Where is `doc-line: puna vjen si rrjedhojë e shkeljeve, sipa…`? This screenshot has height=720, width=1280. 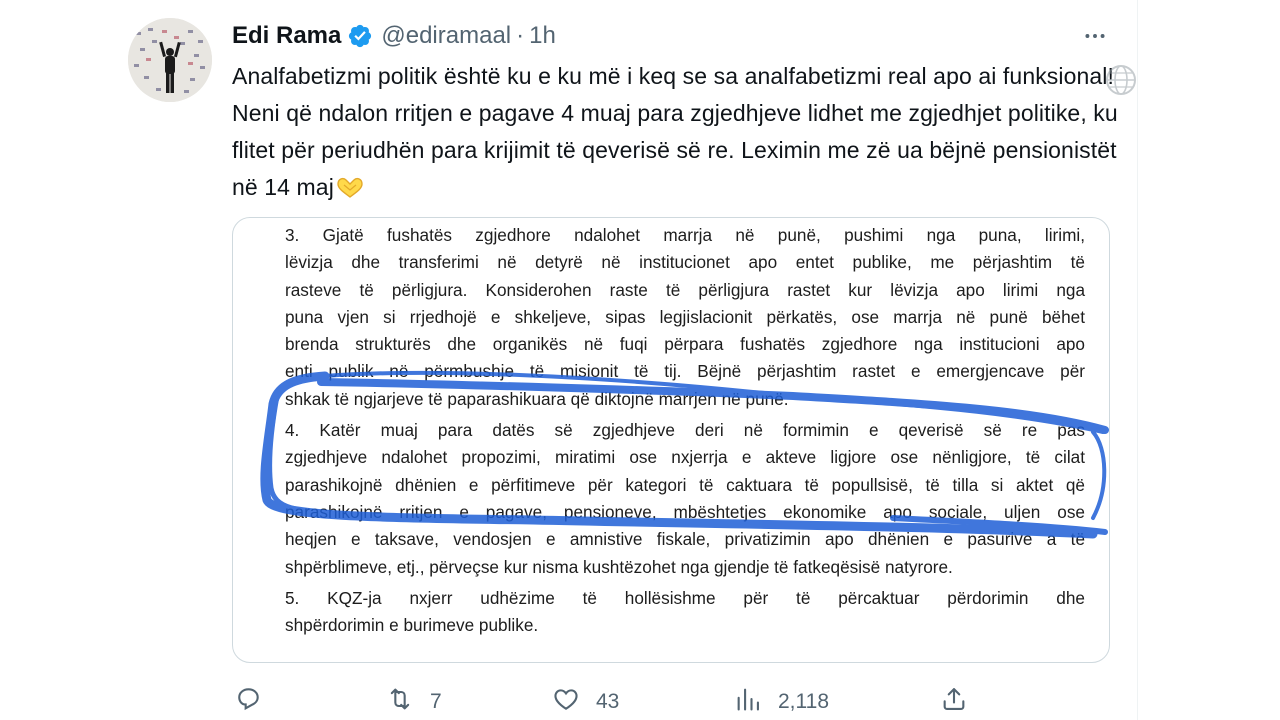 doc-line: puna vjen si rrjedhojë e shkeljeve, sipa… is located at coordinates (685, 316).